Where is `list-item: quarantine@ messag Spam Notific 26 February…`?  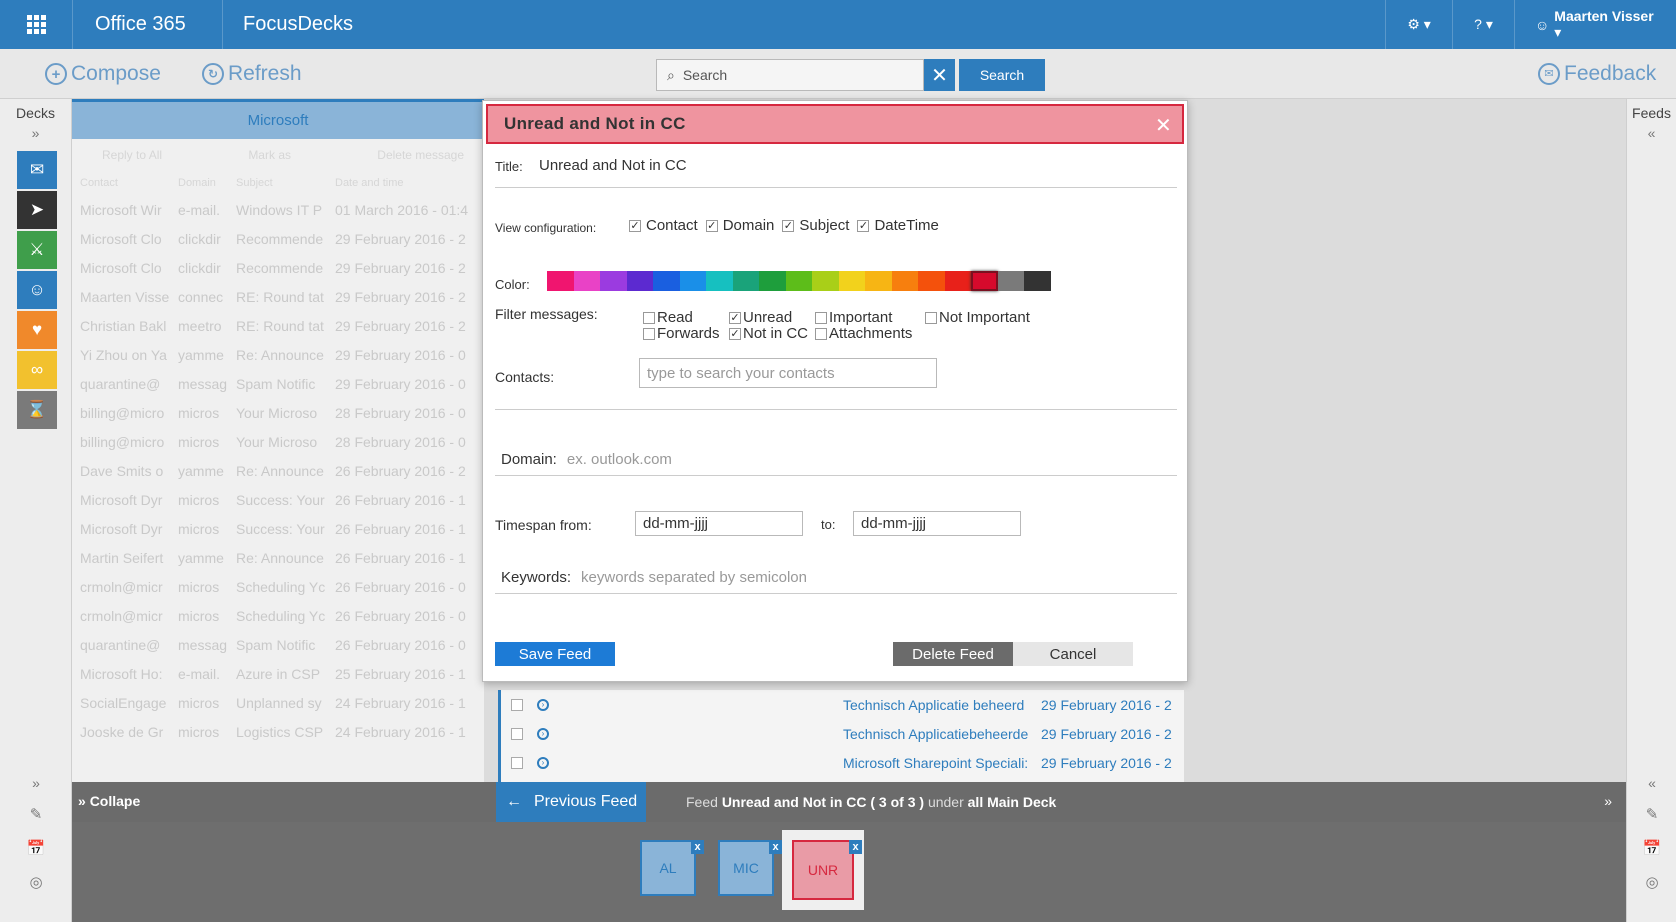
list-item: quarantine@ messag Spam Notific 26 February… is located at coordinates (278, 644).